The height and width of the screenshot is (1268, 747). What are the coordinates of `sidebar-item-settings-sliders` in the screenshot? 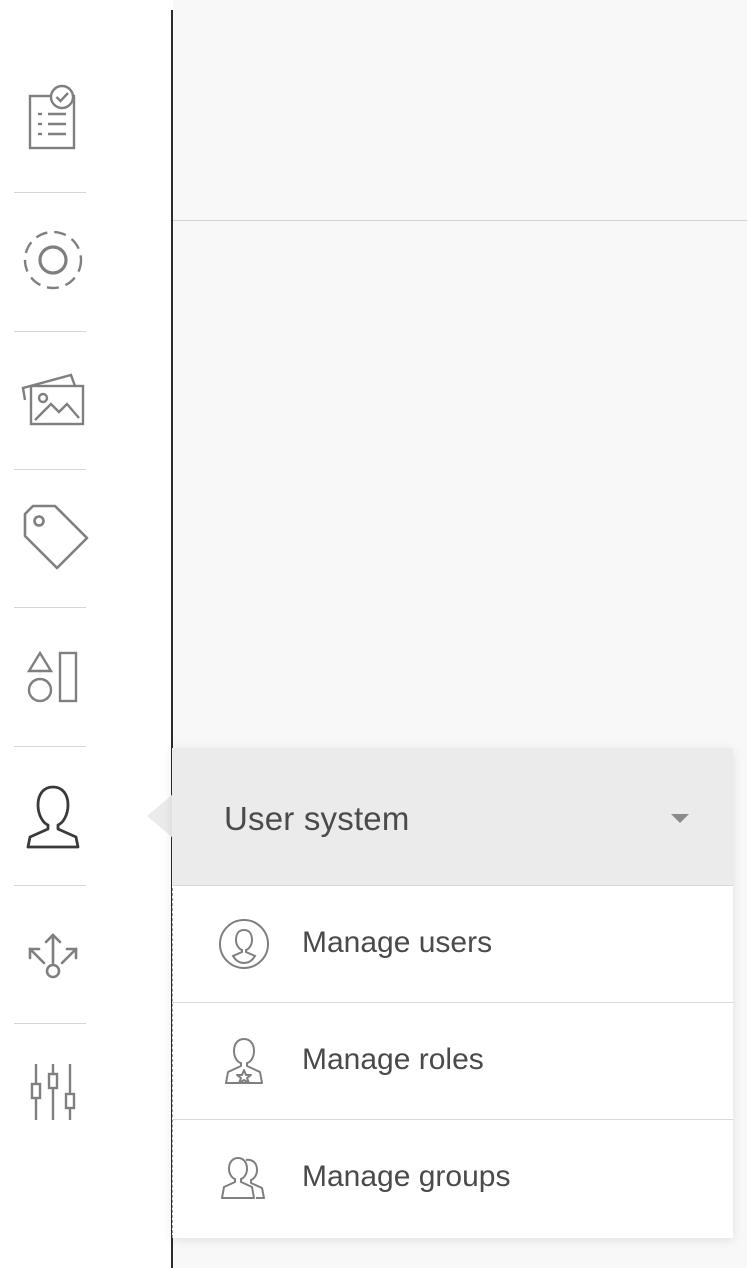 It's located at (53, 1090).